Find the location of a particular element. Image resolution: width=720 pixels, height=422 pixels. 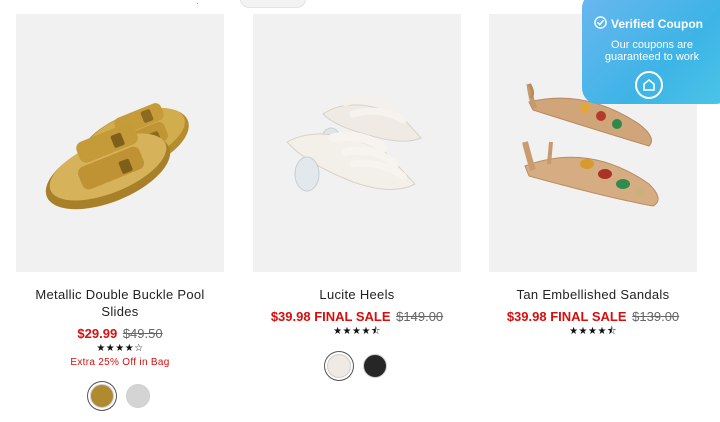

swatch-black is located at coordinates (375, 366).